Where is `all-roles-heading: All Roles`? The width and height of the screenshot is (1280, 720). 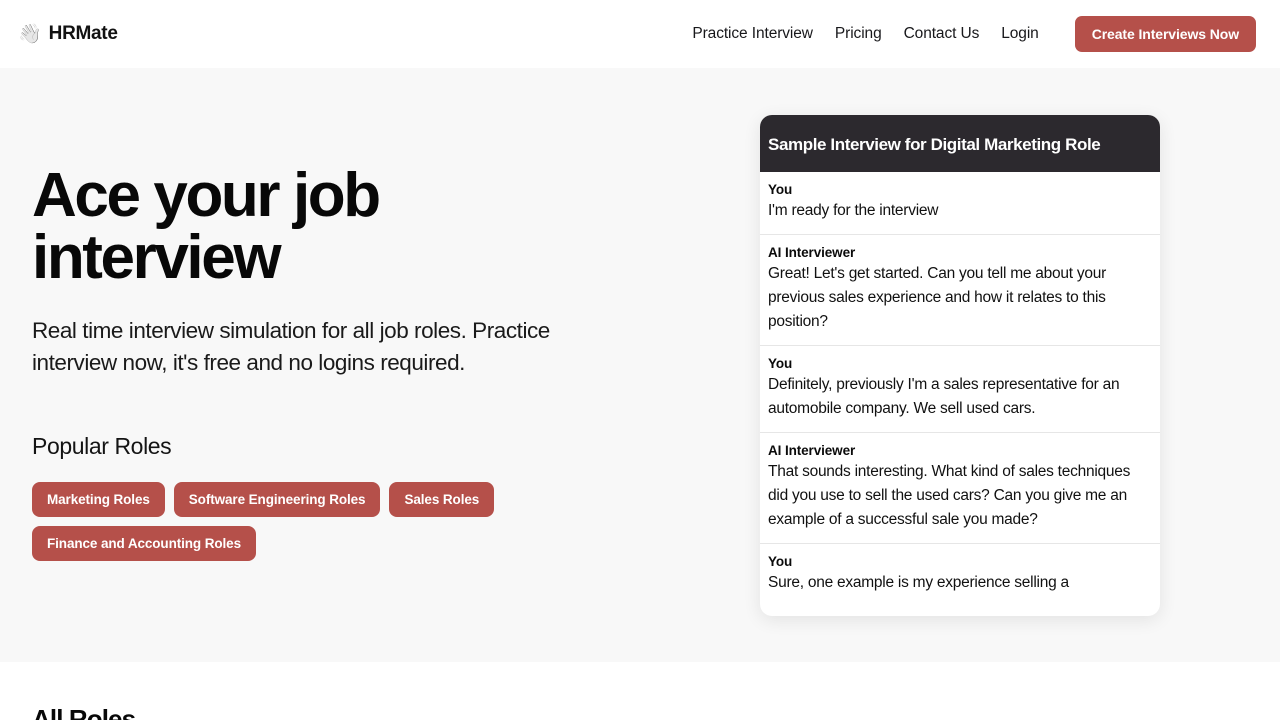
all-roles-heading: All Roles is located at coordinates (84, 712).